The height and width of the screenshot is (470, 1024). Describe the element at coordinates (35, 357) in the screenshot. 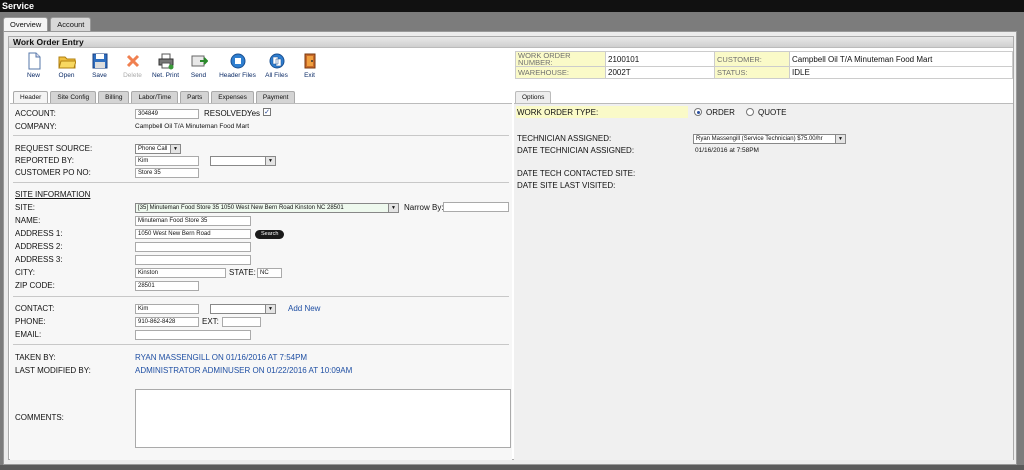

I see `taken-by-label: TAKEN BY:` at that location.